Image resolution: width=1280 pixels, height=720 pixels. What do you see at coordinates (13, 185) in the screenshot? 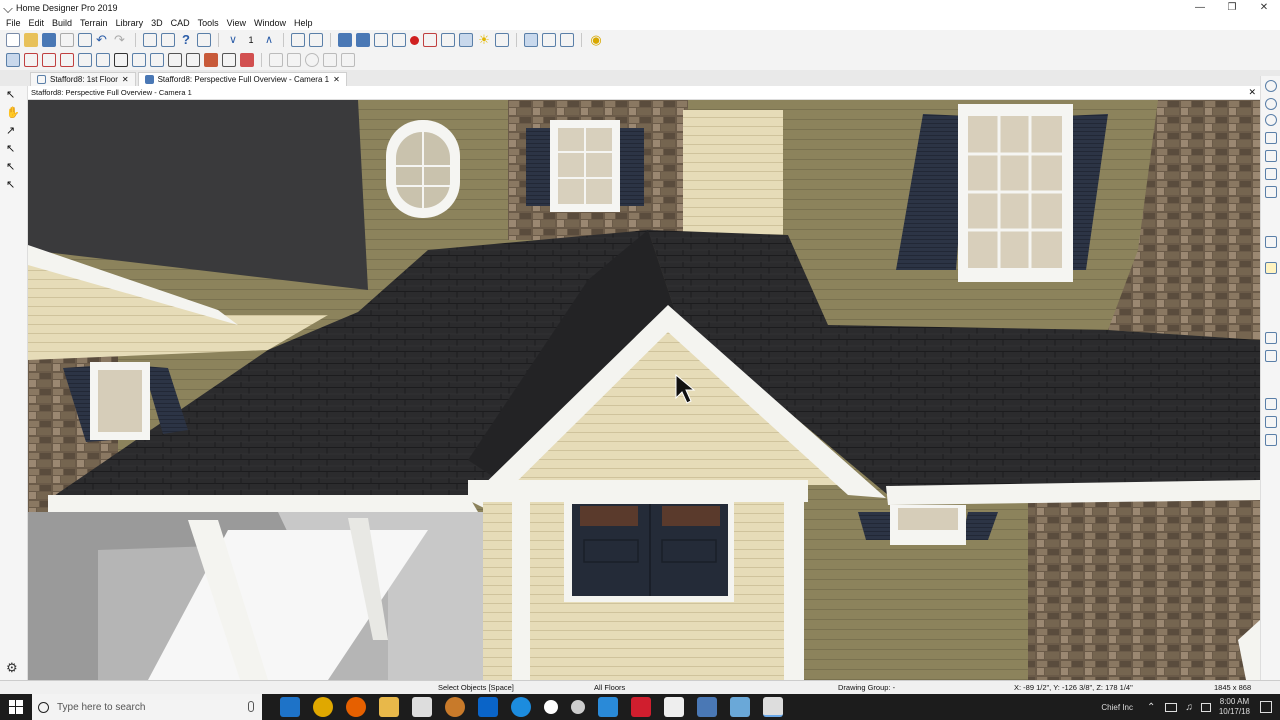
I see `group-arrow-icon: ↖` at bounding box center [13, 185].